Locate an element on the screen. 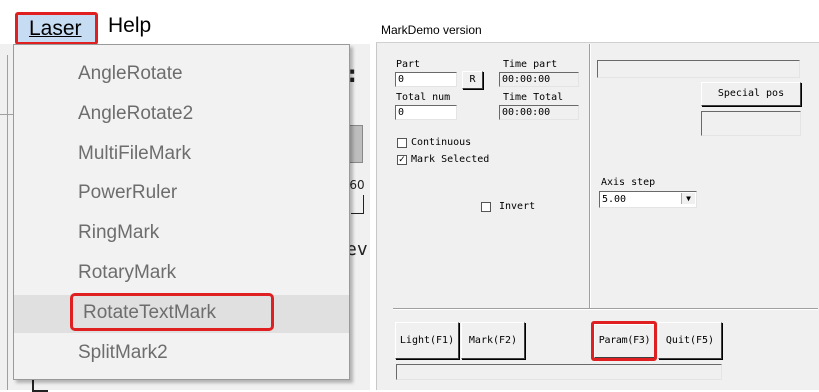 This screenshot has height=392, width=819. special-pos-field is located at coordinates (751, 123).